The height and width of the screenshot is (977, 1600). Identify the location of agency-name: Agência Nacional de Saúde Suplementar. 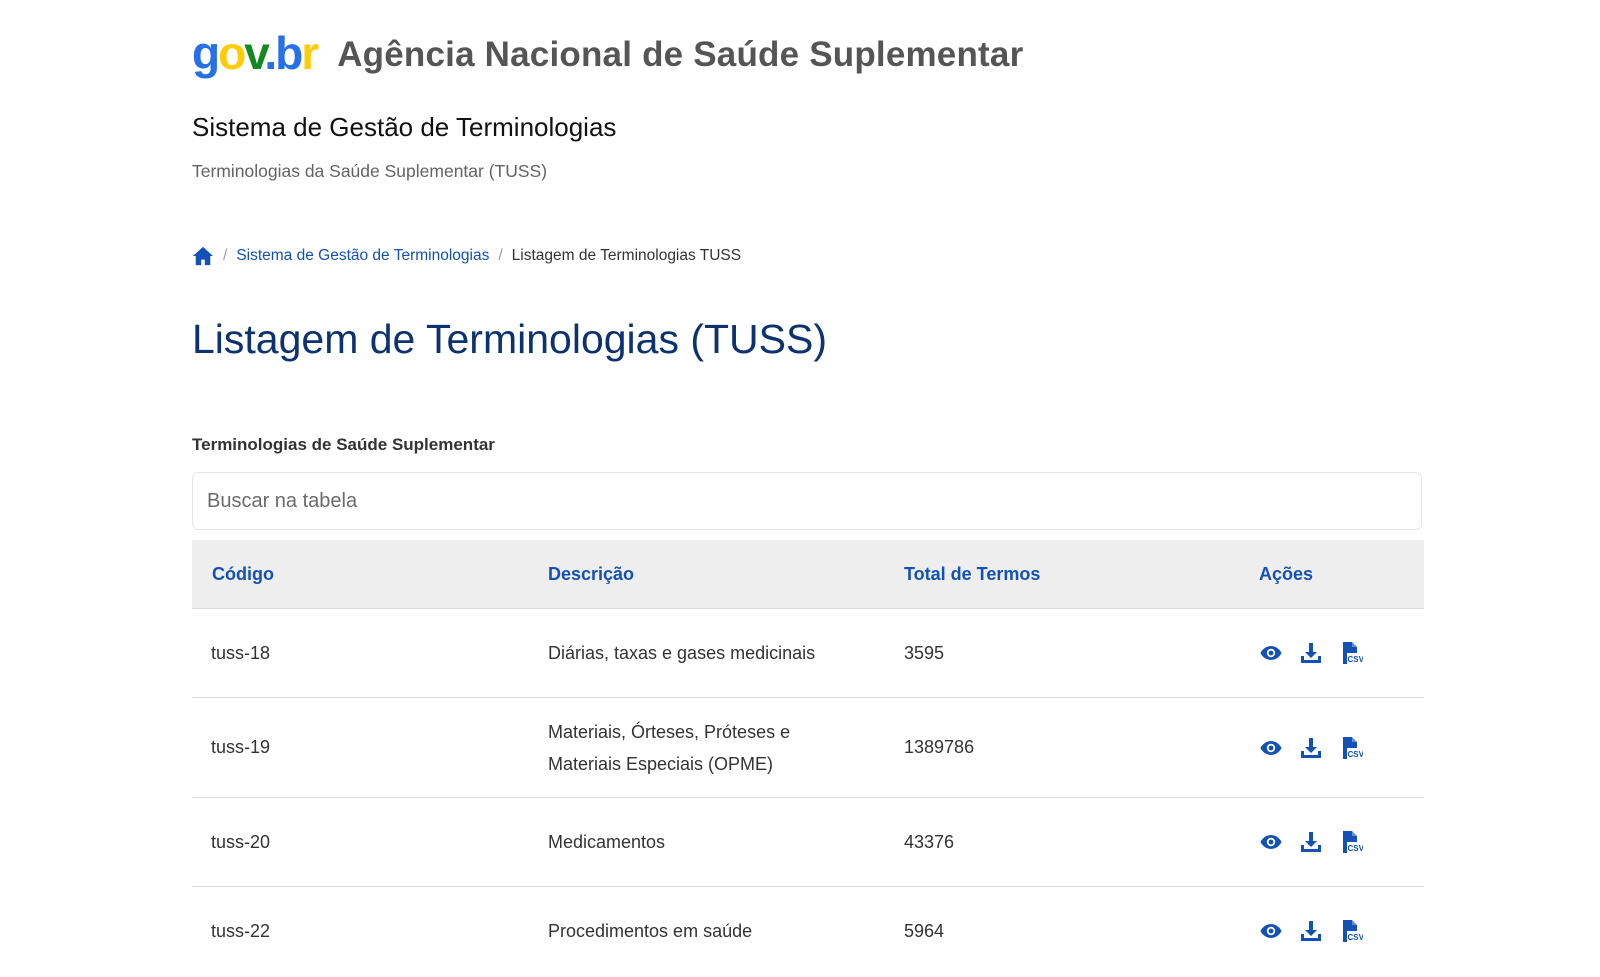
(680, 54).